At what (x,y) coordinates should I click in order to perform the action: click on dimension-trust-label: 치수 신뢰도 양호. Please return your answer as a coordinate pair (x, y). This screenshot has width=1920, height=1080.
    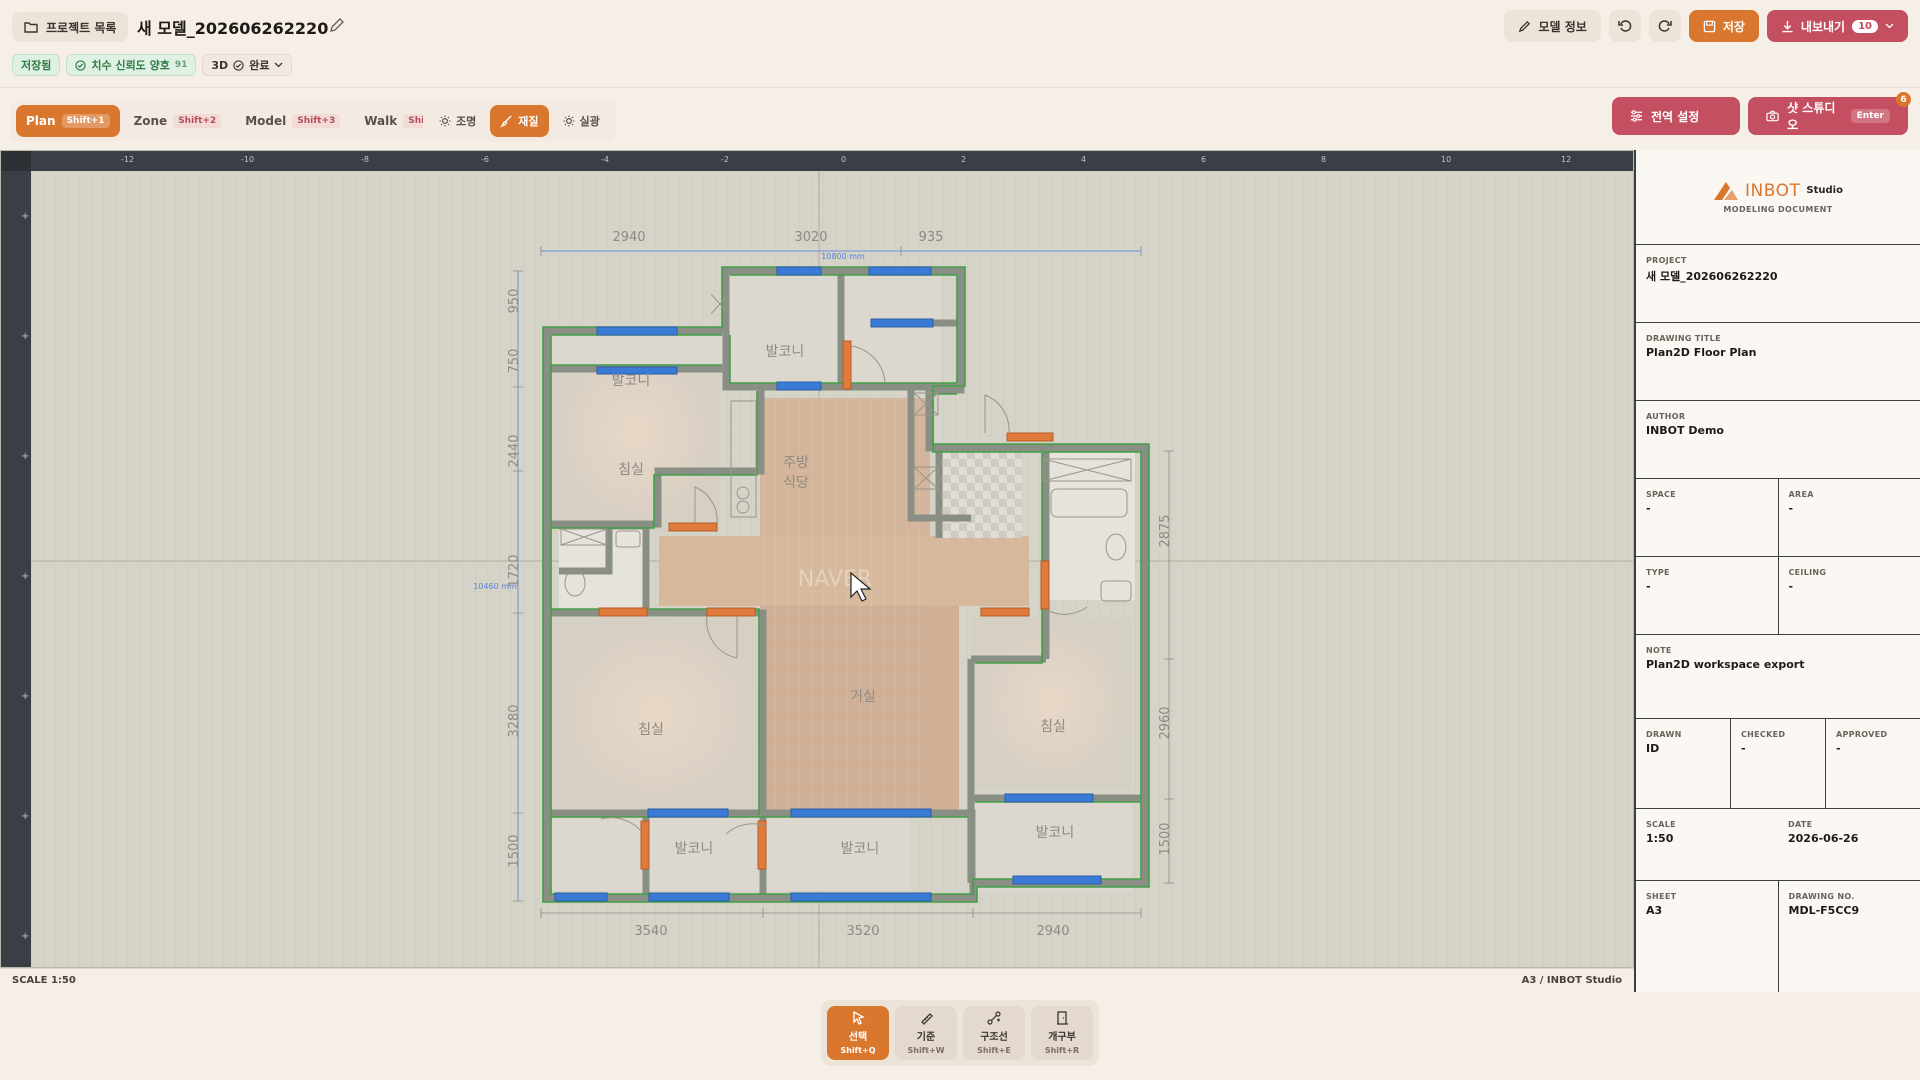
    Looking at the image, I should click on (130, 65).